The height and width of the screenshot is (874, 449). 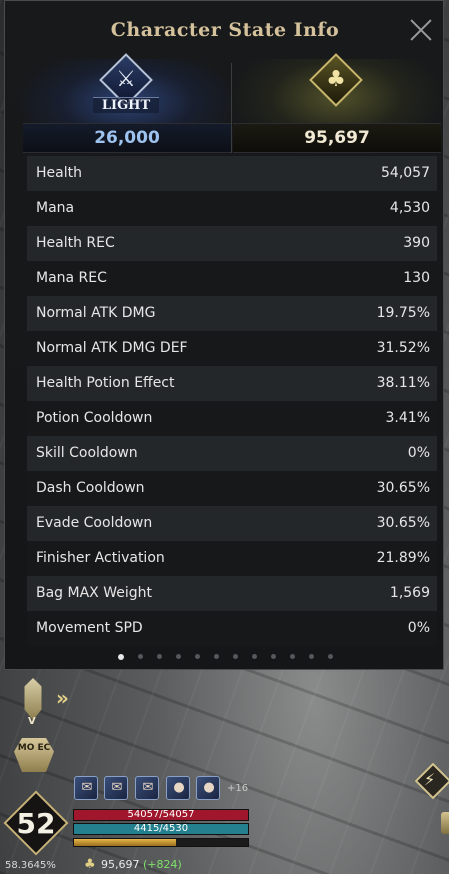 I want to click on stat-label: Normal ATK DMG DEF, so click(x=112, y=348).